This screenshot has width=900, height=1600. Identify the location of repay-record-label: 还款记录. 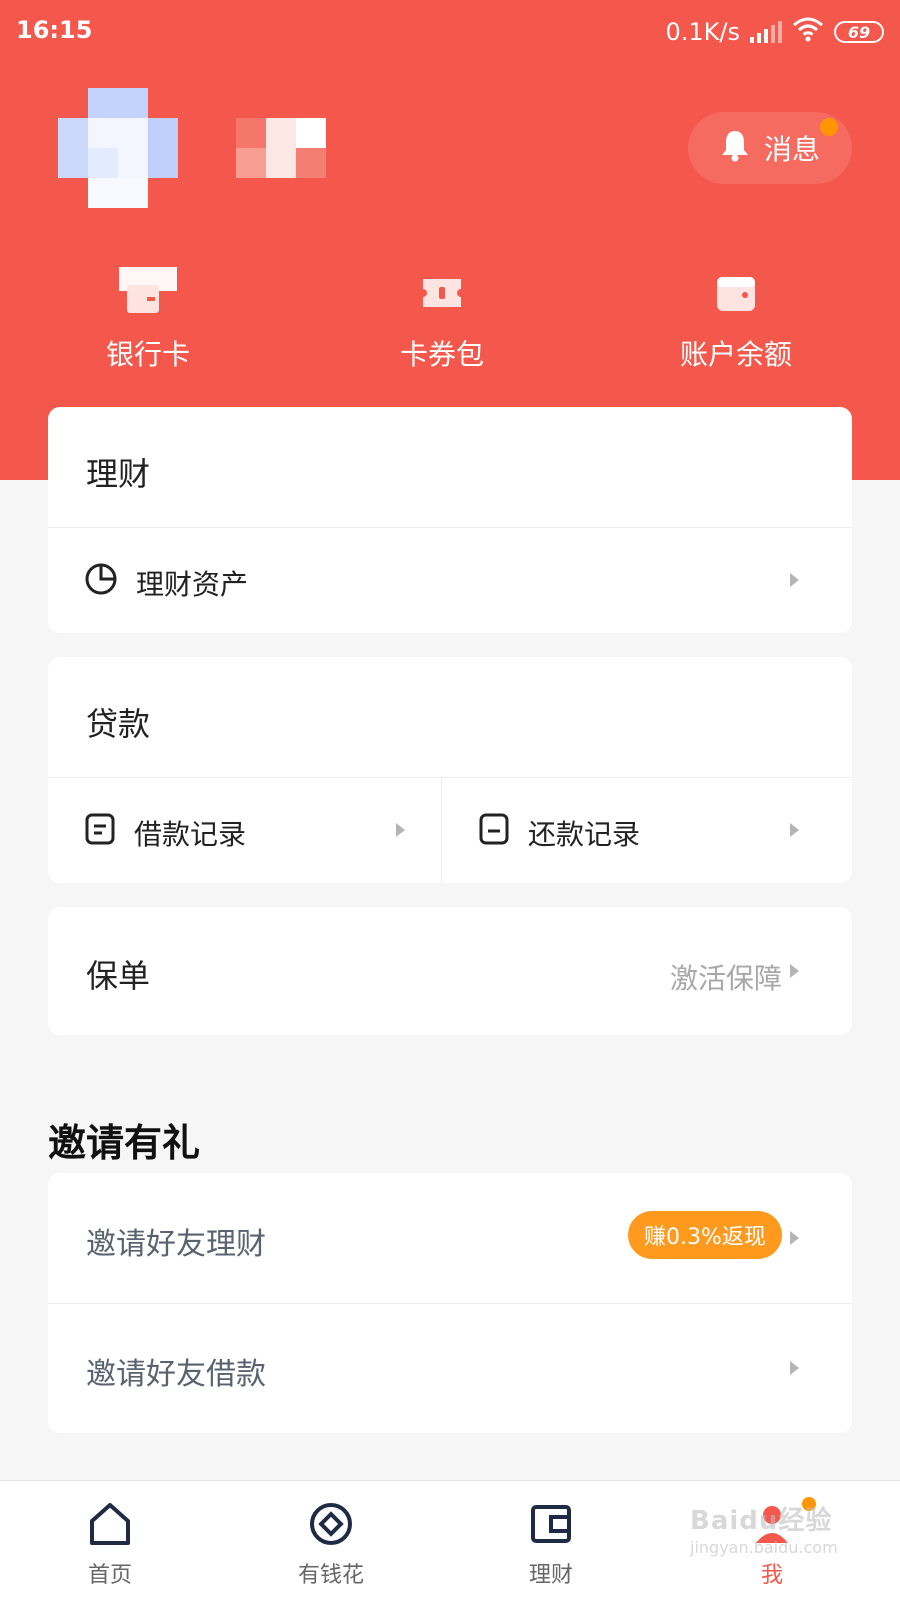
(584, 834).